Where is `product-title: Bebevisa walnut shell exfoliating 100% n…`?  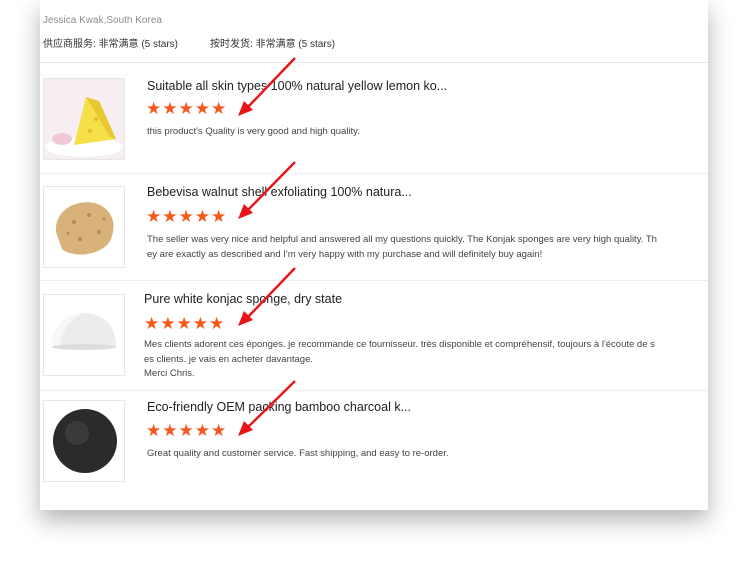
product-title: Bebevisa walnut shell exfoliating 100% n… is located at coordinates (279, 192).